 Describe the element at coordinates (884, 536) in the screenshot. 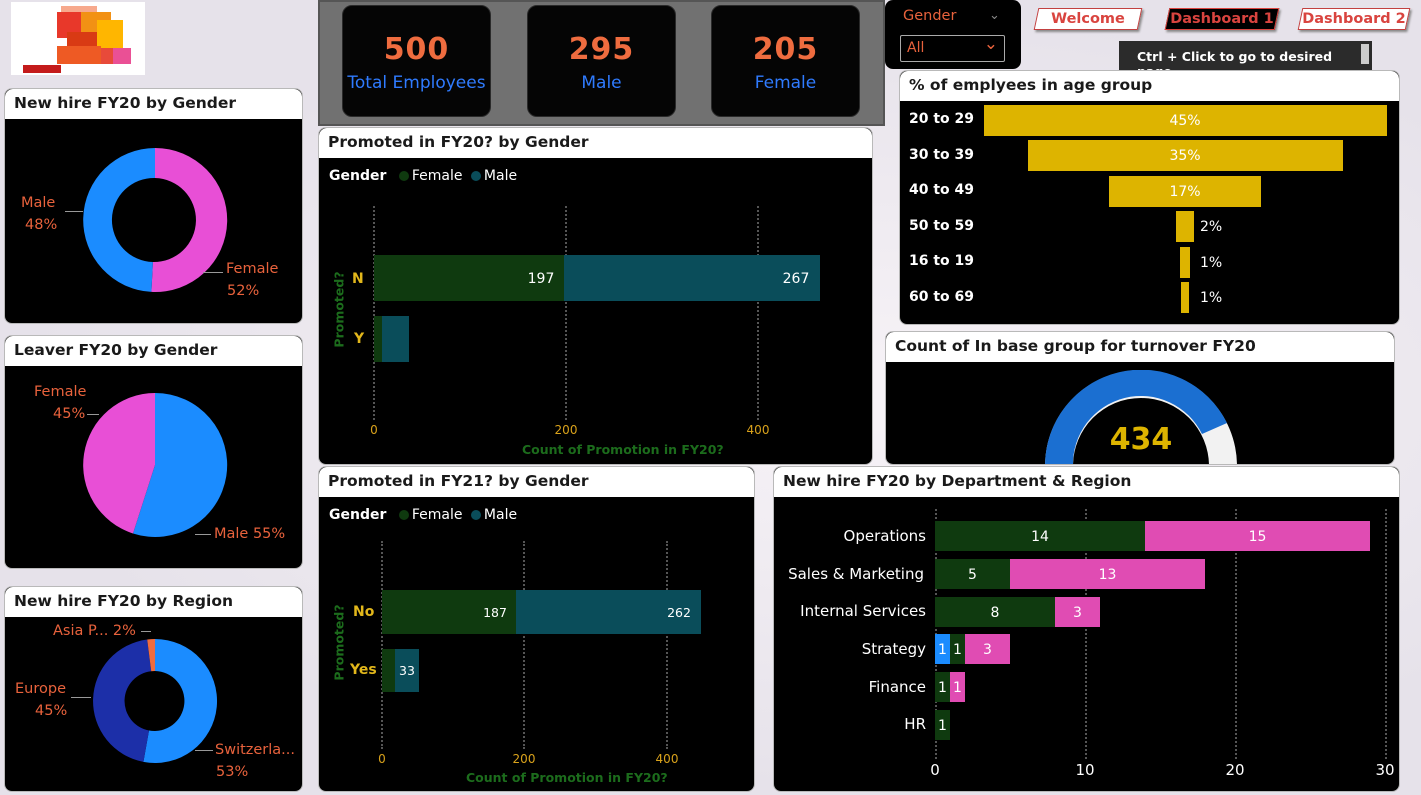

I see `category-label: Operations` at that location.